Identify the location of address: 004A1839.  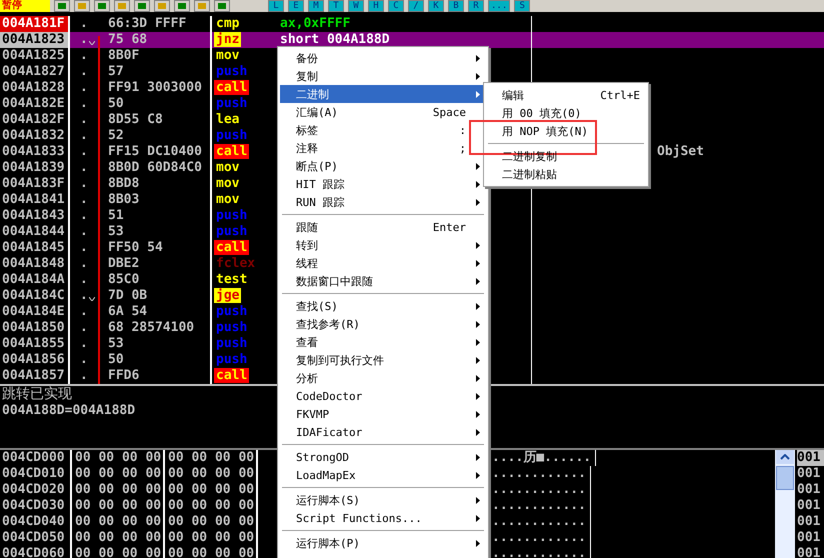
(35, 168).